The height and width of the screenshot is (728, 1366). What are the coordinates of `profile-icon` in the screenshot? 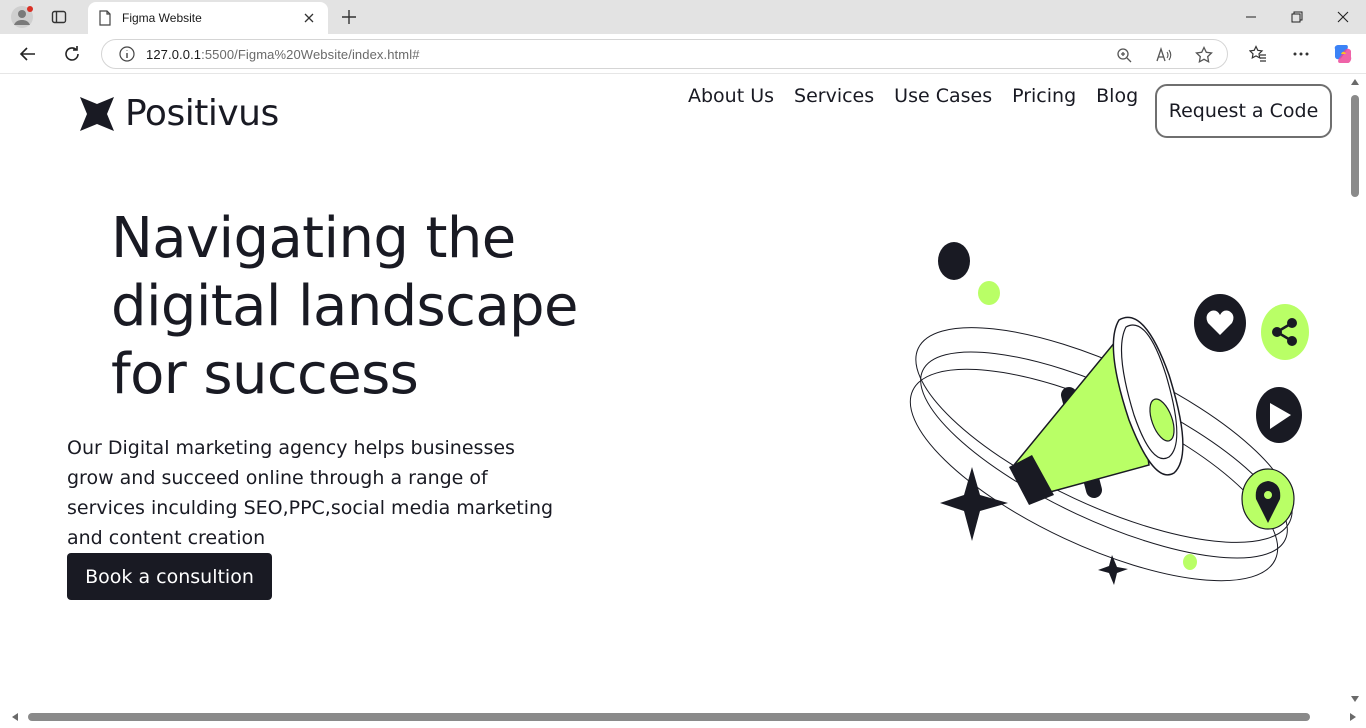 It's located at (22, 17).